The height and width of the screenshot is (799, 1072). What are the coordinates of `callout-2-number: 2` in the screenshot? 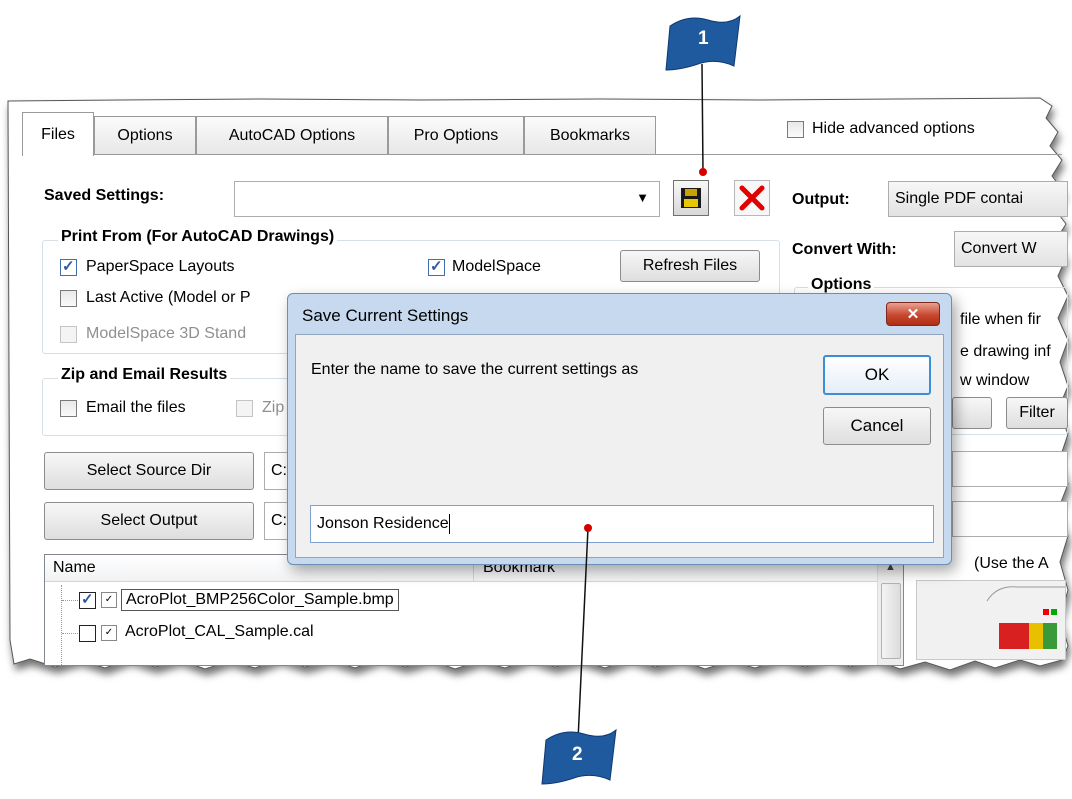 It's located at (577, 754).